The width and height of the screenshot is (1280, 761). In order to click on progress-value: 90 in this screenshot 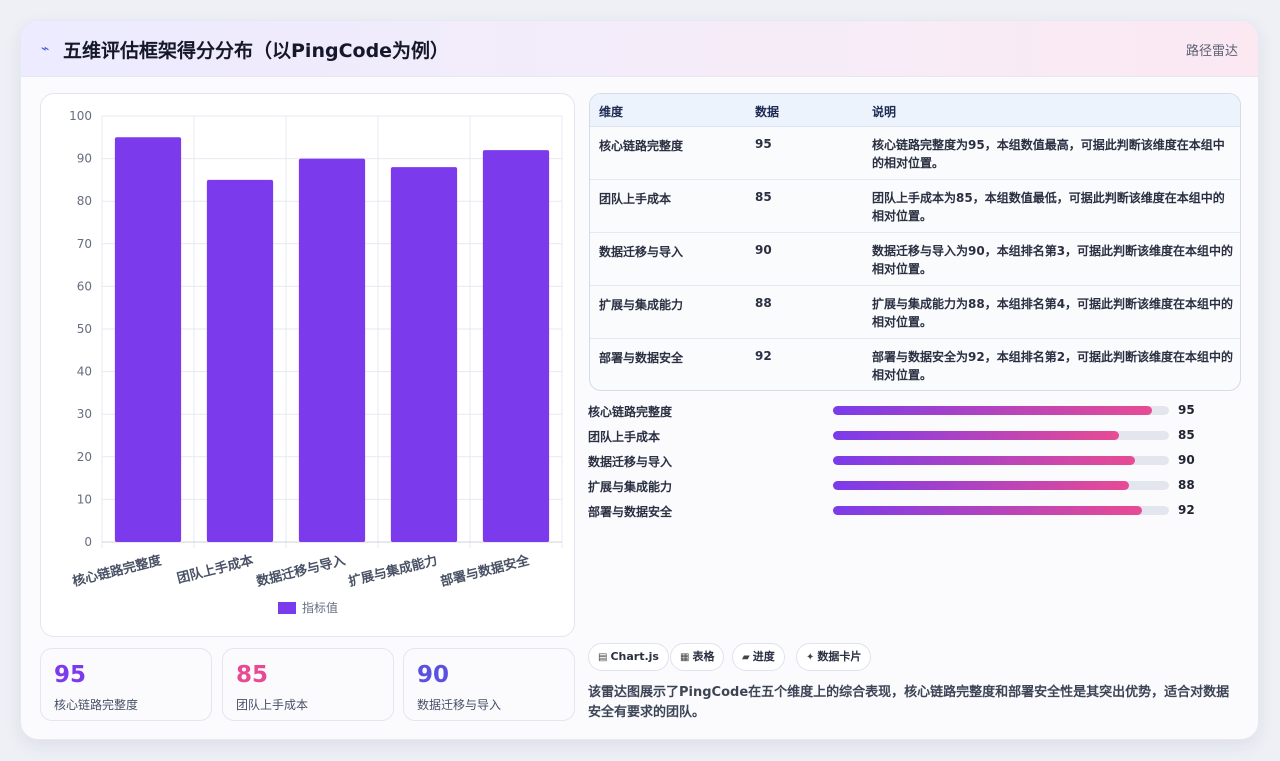, I will do `click(1186, 460)`.